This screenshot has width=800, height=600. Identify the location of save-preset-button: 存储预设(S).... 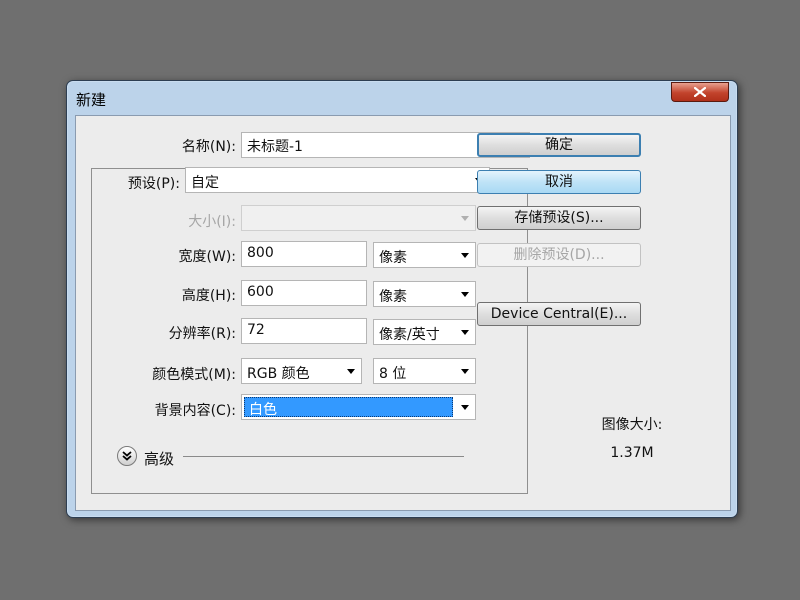
(559, 218).